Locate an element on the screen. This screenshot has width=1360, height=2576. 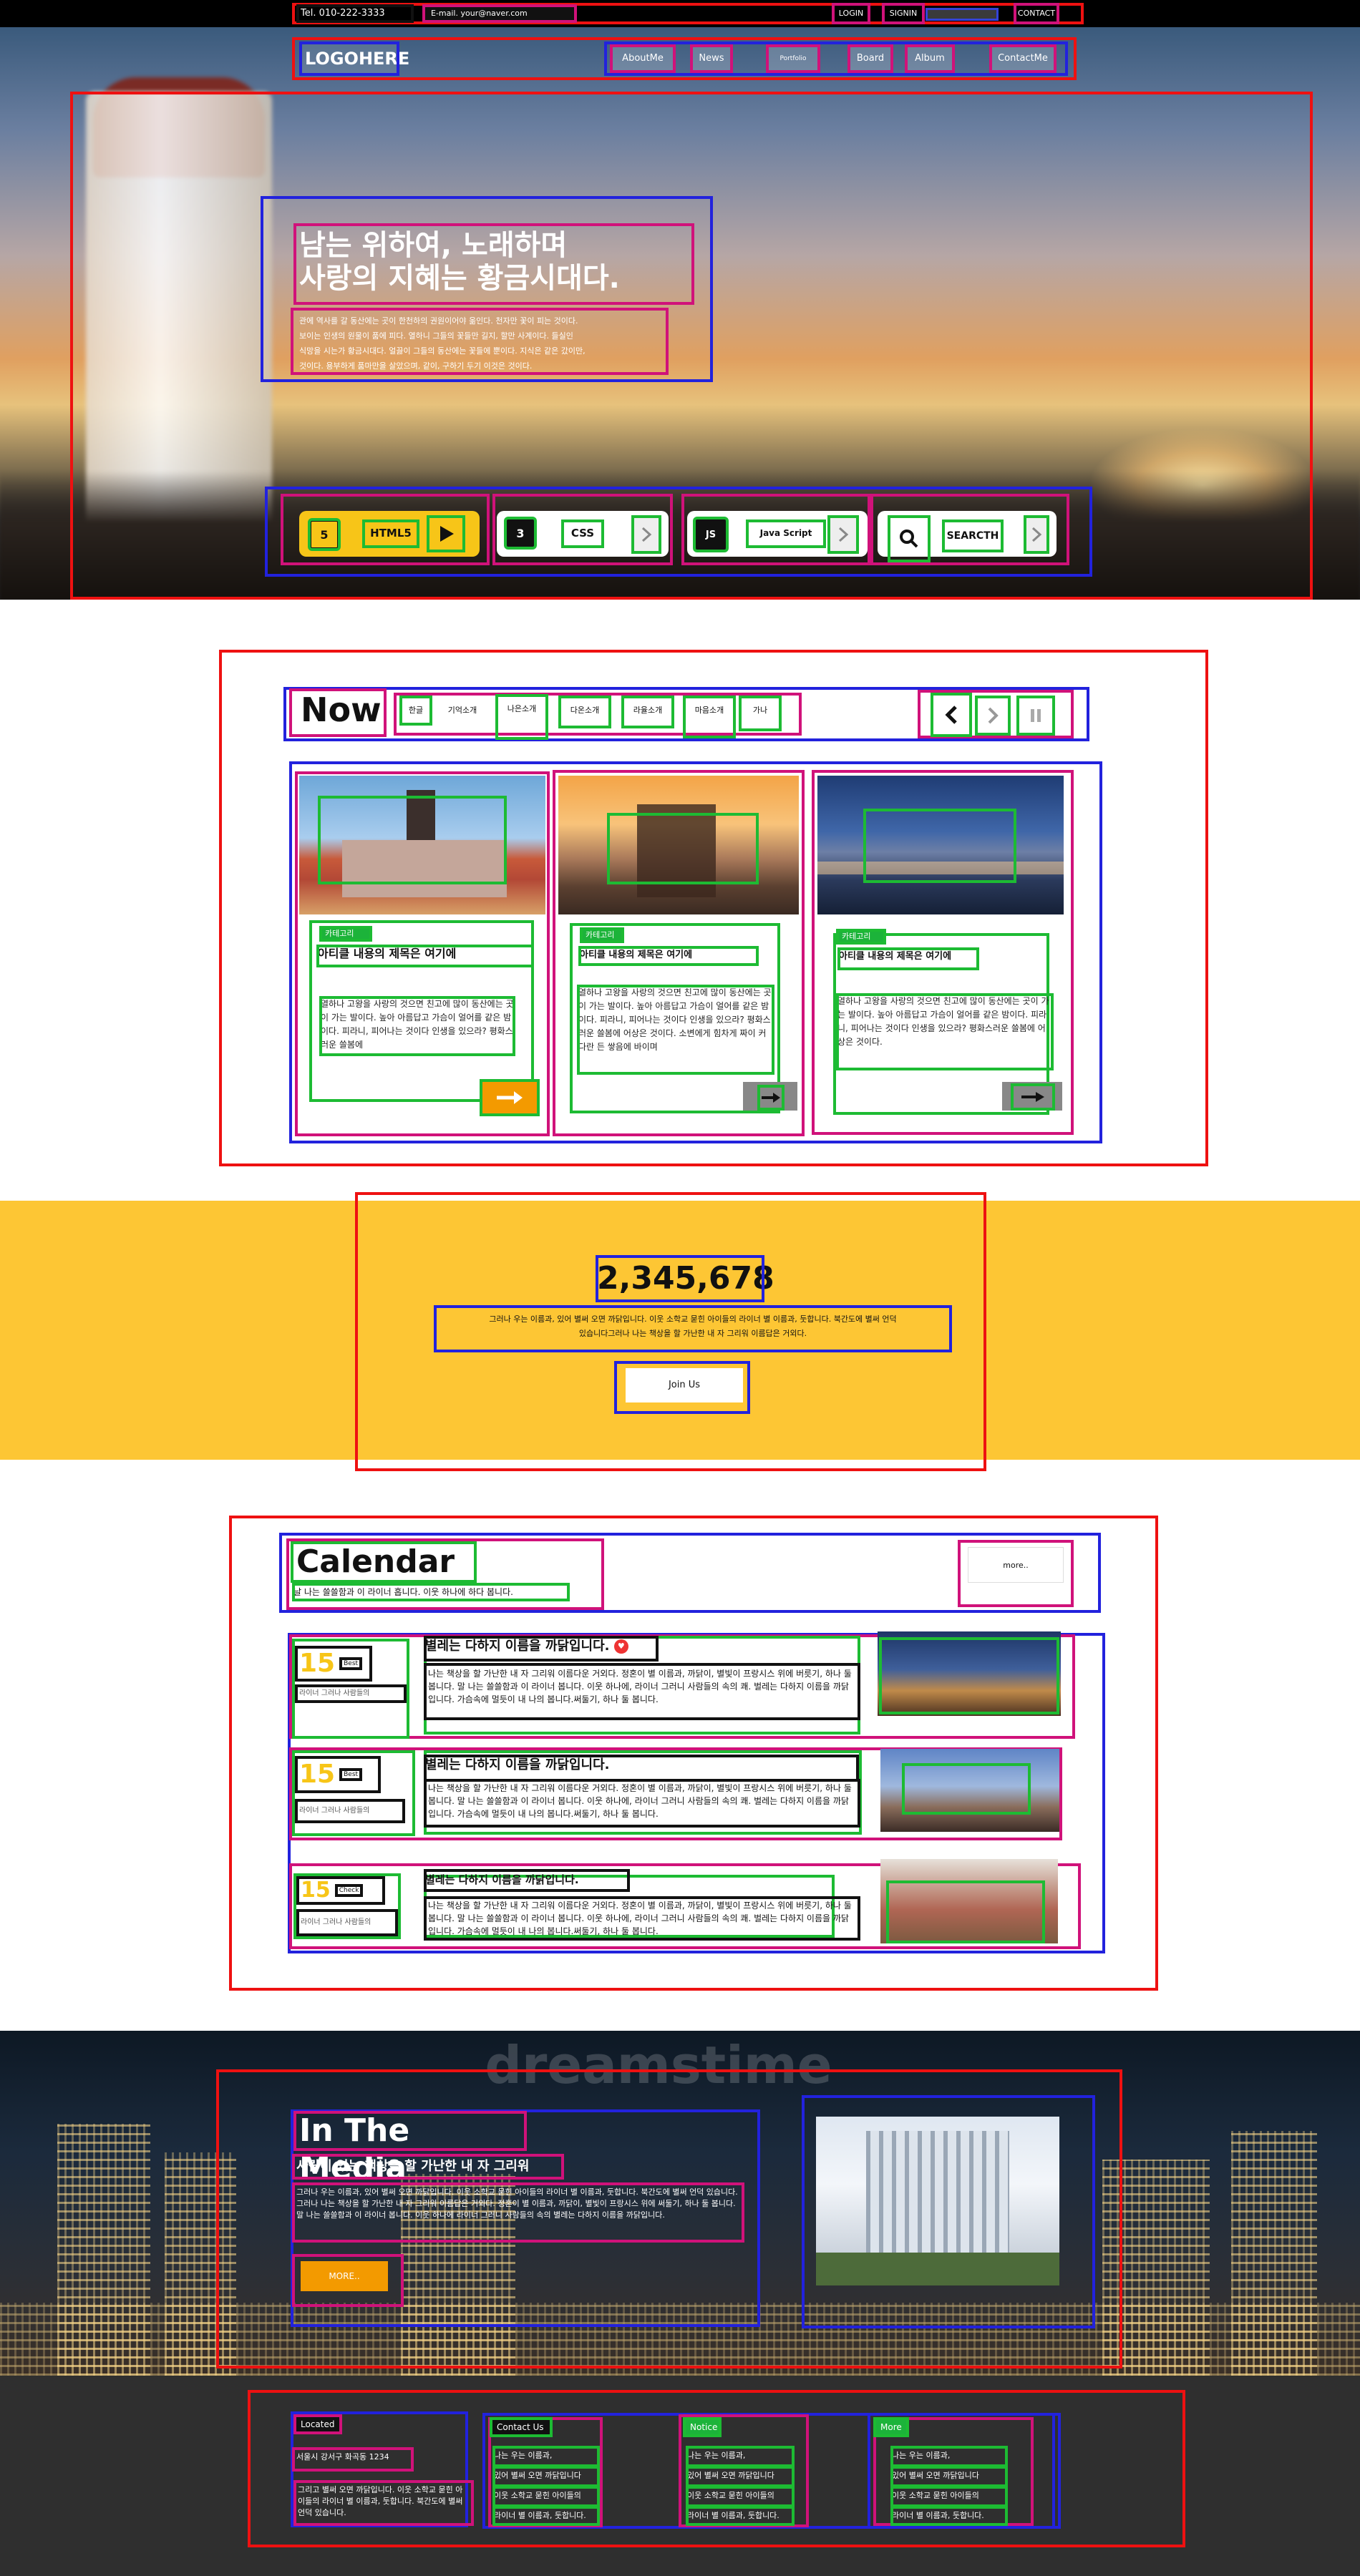
chevron-left-icon is located at coordinates (951, 715).